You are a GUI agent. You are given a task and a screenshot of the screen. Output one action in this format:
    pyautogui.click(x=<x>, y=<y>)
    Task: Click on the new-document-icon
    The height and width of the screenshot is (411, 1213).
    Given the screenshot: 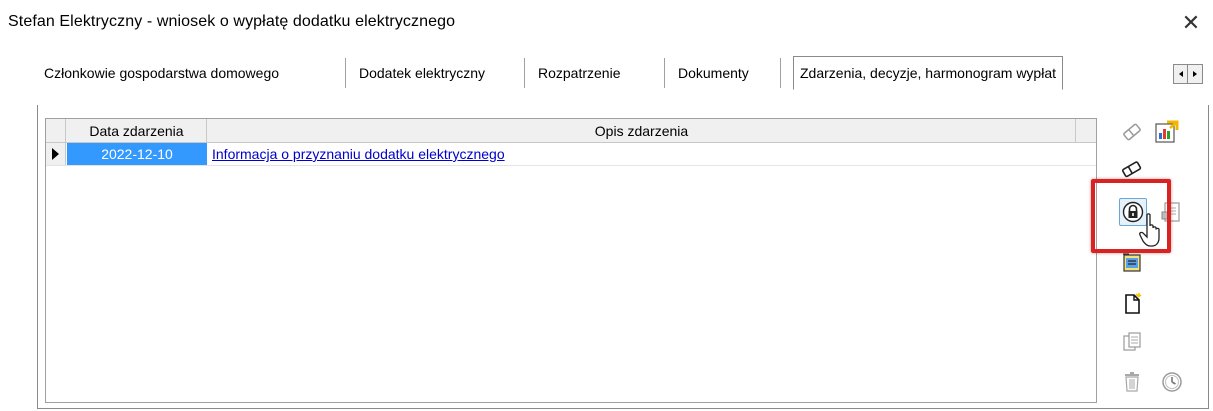 What is the action you would take?
    pyautogui.click(x=1132, y=304)
    